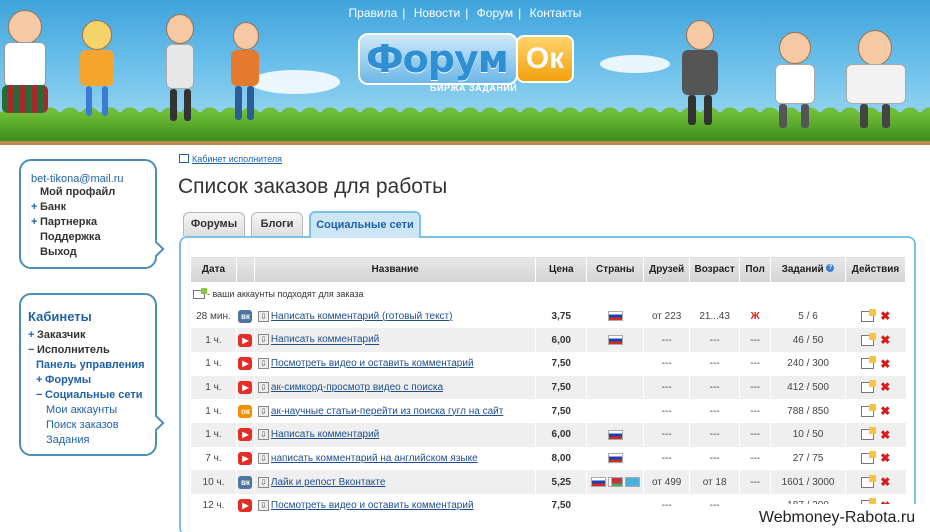  What do you see at coordinates (93, 207) in the screenshot?
I see `menu-item-bank: + Банк` at bounding box center [93, 207].